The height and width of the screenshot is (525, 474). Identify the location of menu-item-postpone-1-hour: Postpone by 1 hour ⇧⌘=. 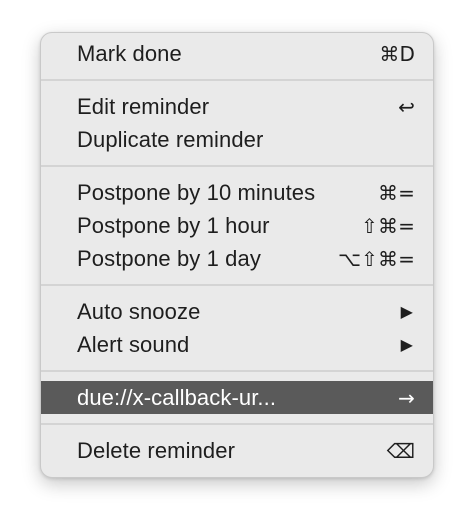
(237, 225).